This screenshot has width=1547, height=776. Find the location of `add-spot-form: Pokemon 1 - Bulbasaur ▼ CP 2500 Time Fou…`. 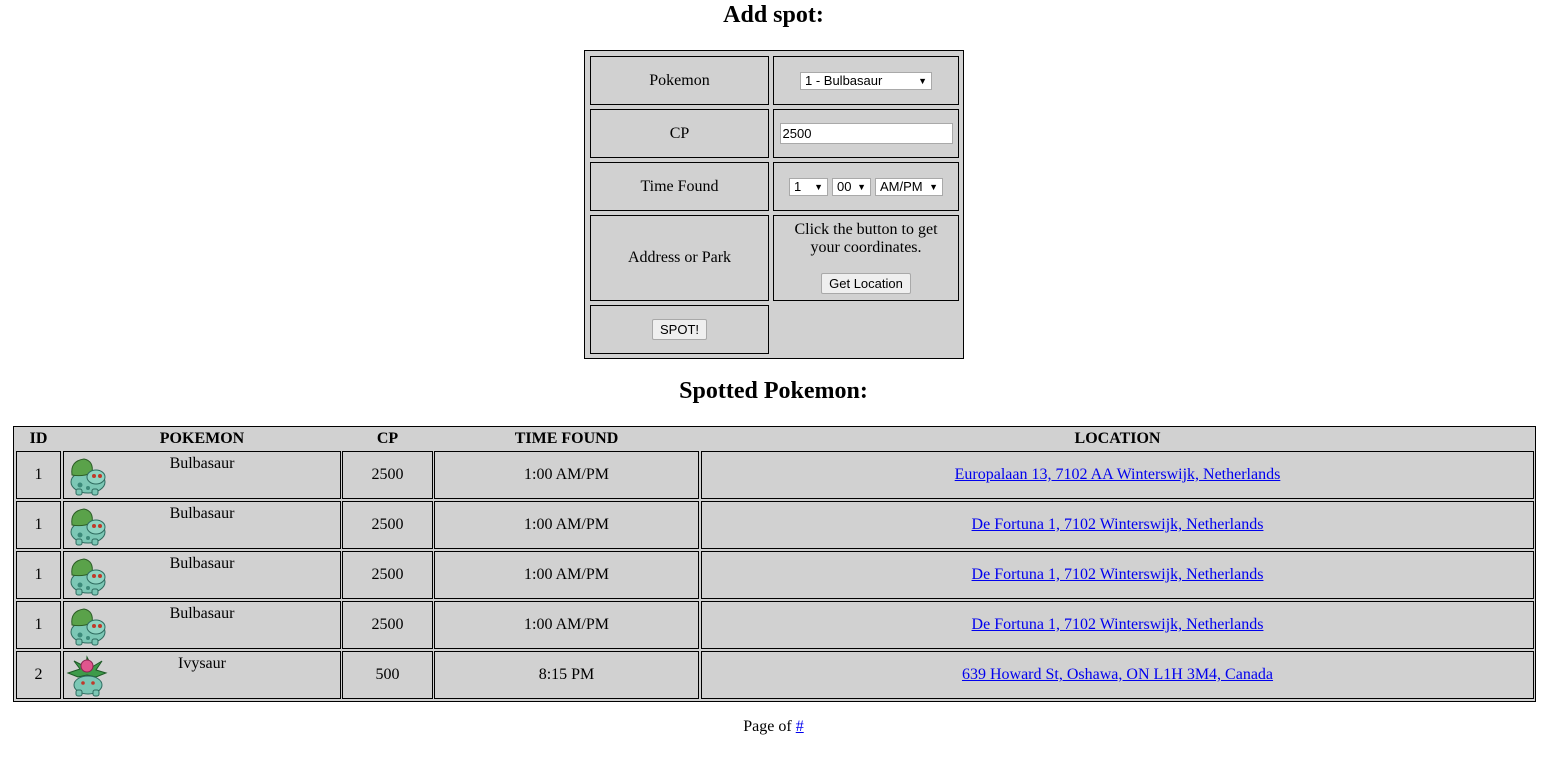

add-spot-form: Pokemon 1 - Bulbasaur ▼ CP 2500 Time Fou… is located at coordinates (774, 204).